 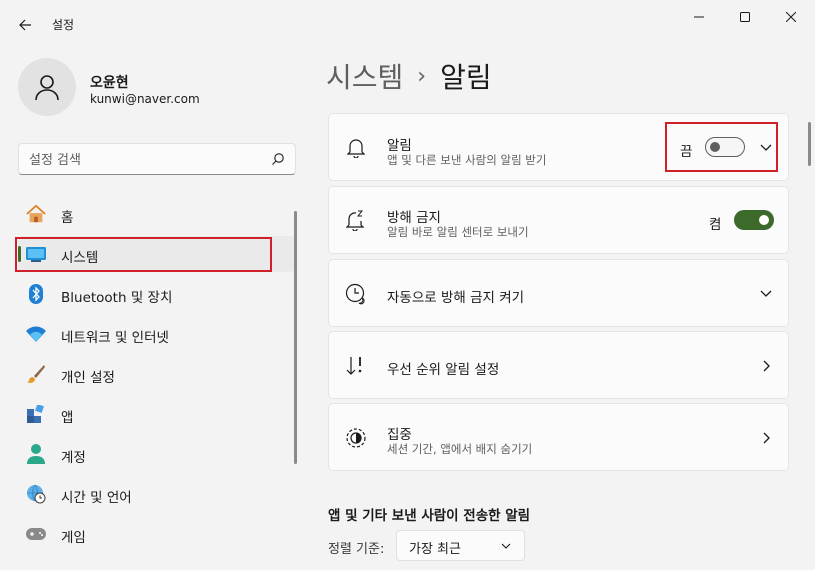 I want to click on account-icon, so click(x=36, y=454).